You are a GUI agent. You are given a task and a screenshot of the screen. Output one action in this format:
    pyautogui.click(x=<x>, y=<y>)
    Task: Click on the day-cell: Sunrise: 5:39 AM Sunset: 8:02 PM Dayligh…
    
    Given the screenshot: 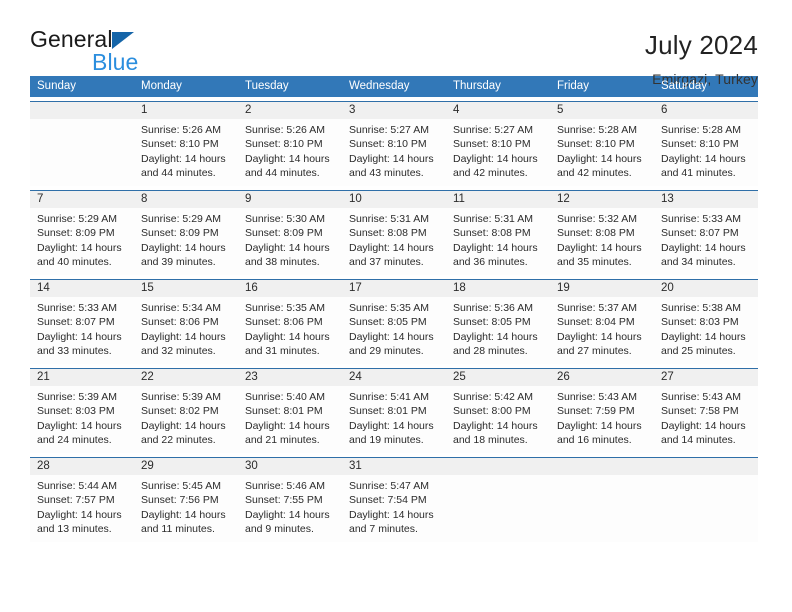 What is the action you would take?
    pyautogui.click(x=186, y=419)
    